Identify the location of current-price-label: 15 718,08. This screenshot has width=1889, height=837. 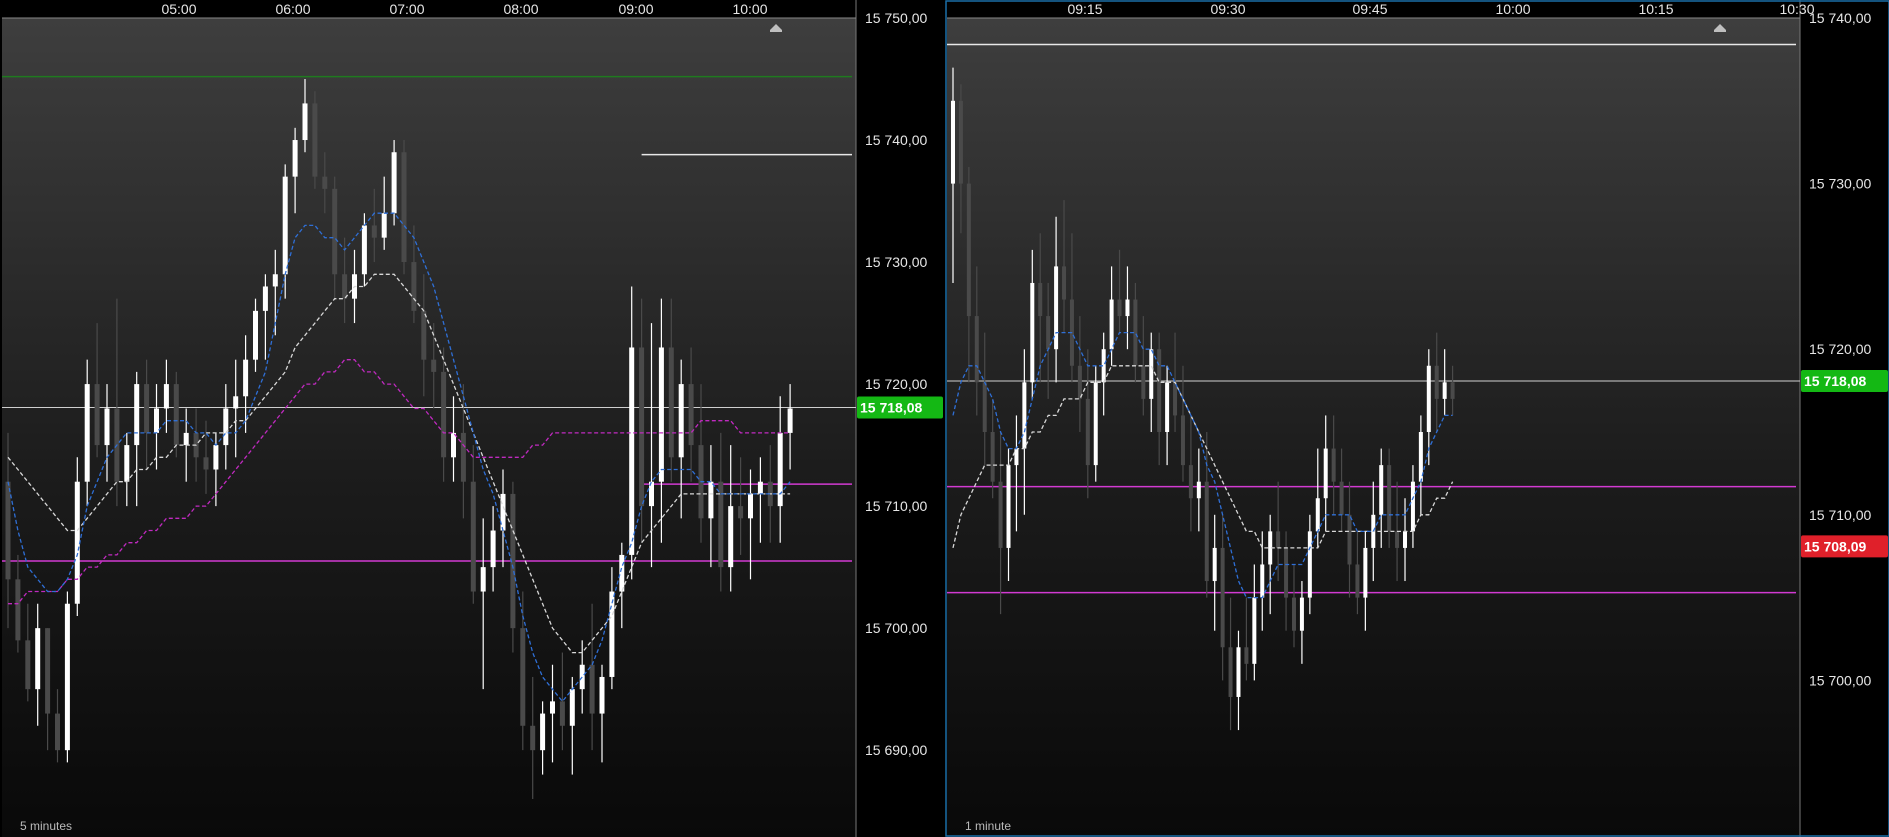
(1835, 381).